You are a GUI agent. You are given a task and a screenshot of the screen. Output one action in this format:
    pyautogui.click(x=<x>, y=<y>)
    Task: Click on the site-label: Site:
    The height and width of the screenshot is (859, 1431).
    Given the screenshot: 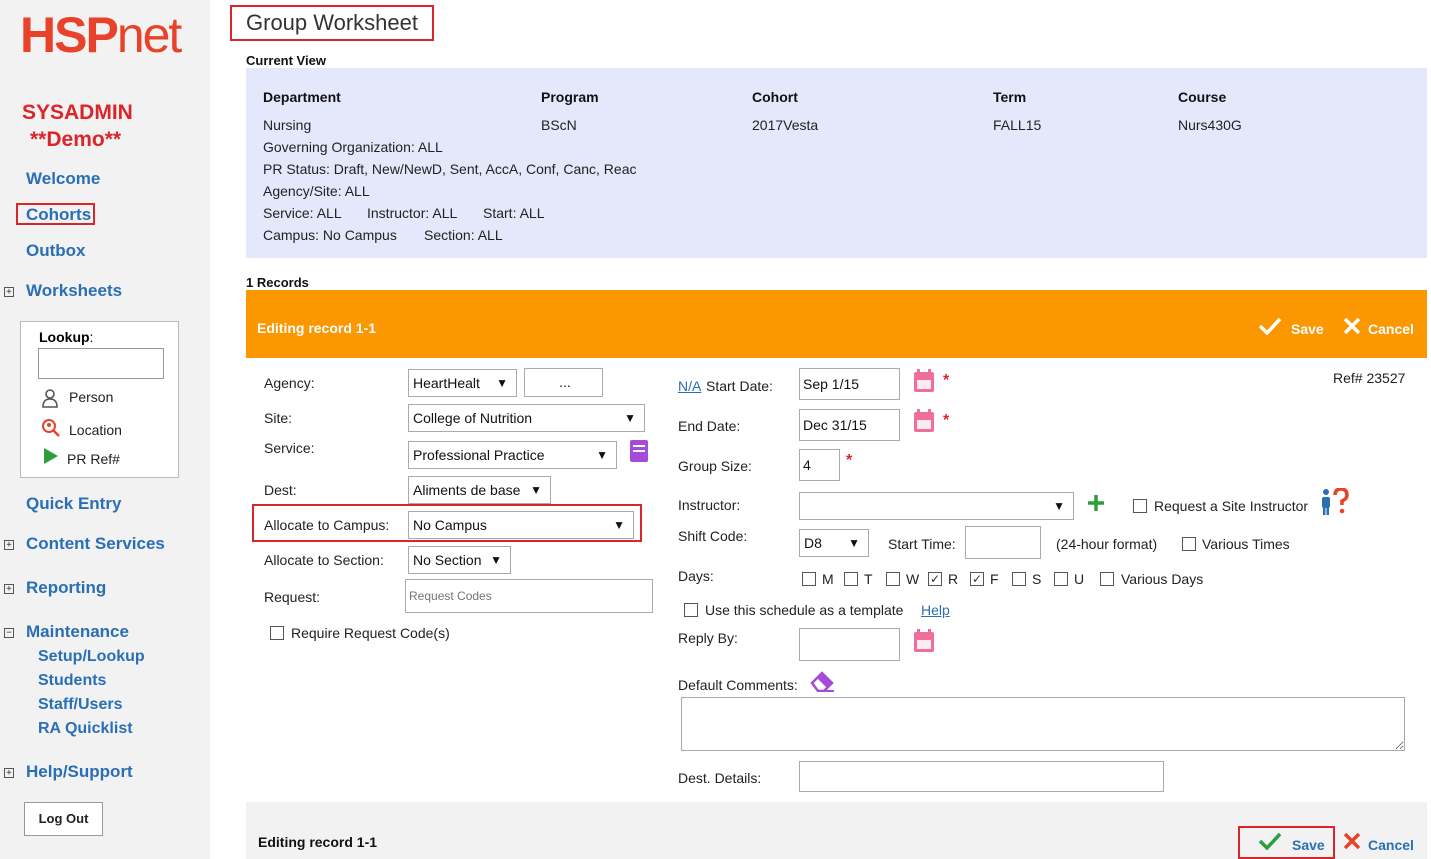 What is the action you would take?
    pyautogui.click(x=278, y=418)
    